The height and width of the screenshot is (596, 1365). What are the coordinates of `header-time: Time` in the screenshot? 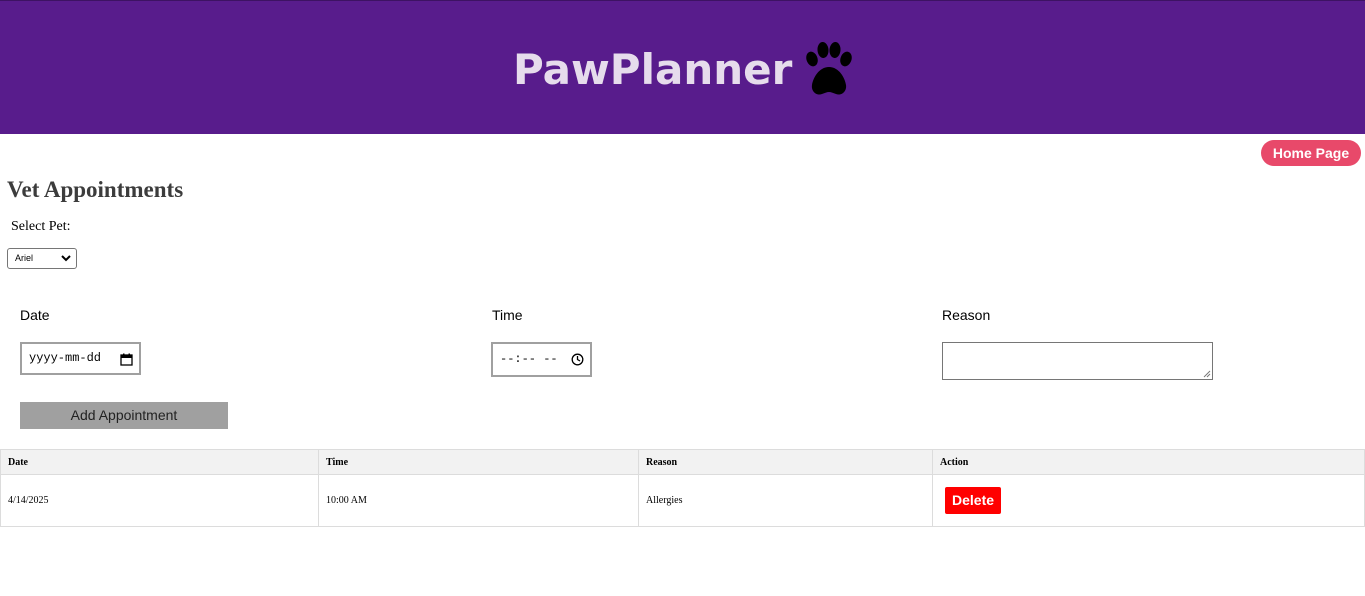 It's located at (478, 462).